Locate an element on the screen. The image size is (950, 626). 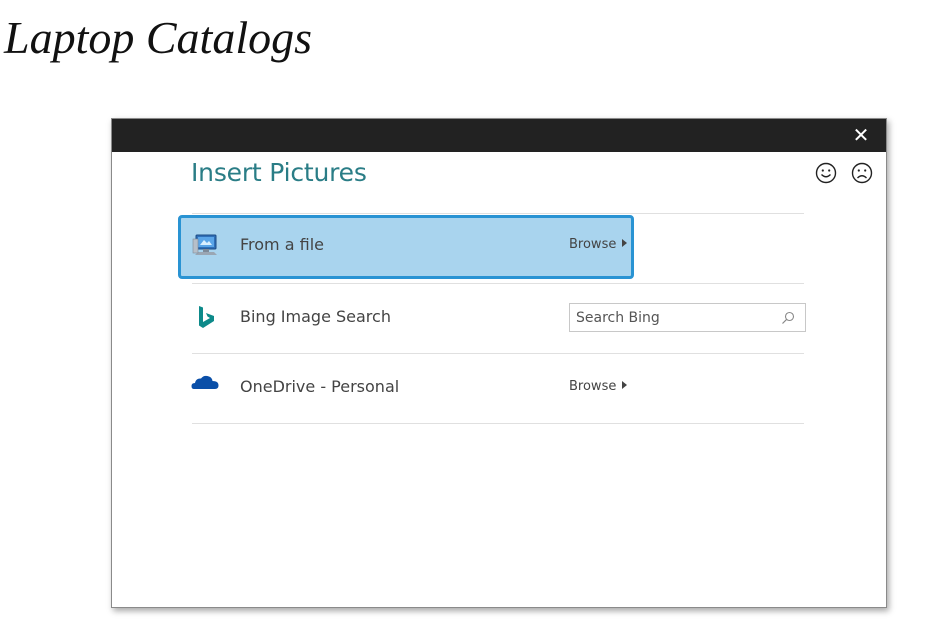
source-from-a-file: From a file Browse is located at coordinates (406, 247).